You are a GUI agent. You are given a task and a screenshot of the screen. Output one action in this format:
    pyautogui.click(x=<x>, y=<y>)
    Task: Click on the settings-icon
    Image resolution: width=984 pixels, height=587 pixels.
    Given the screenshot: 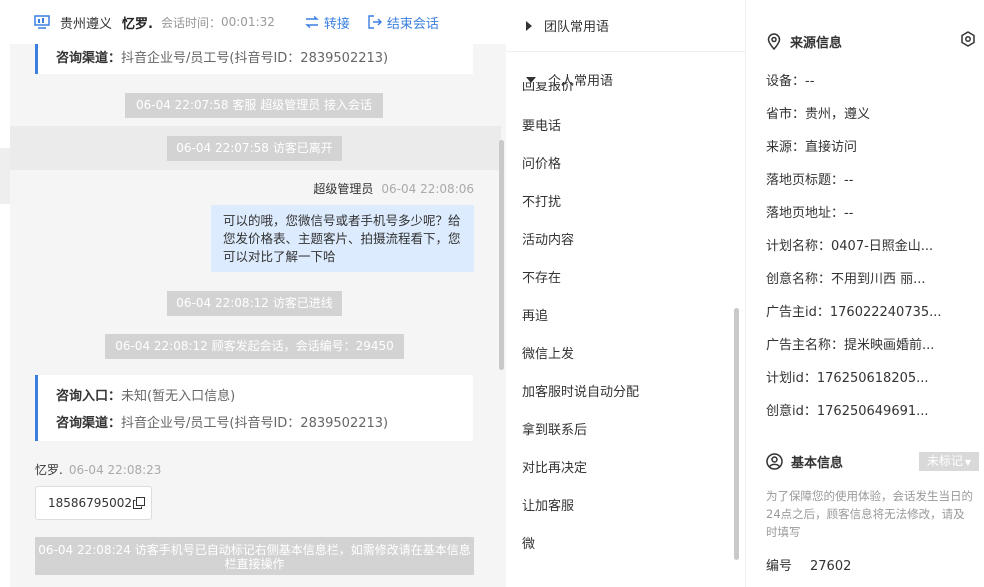 What is the action you would take?
    pyautogui.click(x=968, y=39)
    